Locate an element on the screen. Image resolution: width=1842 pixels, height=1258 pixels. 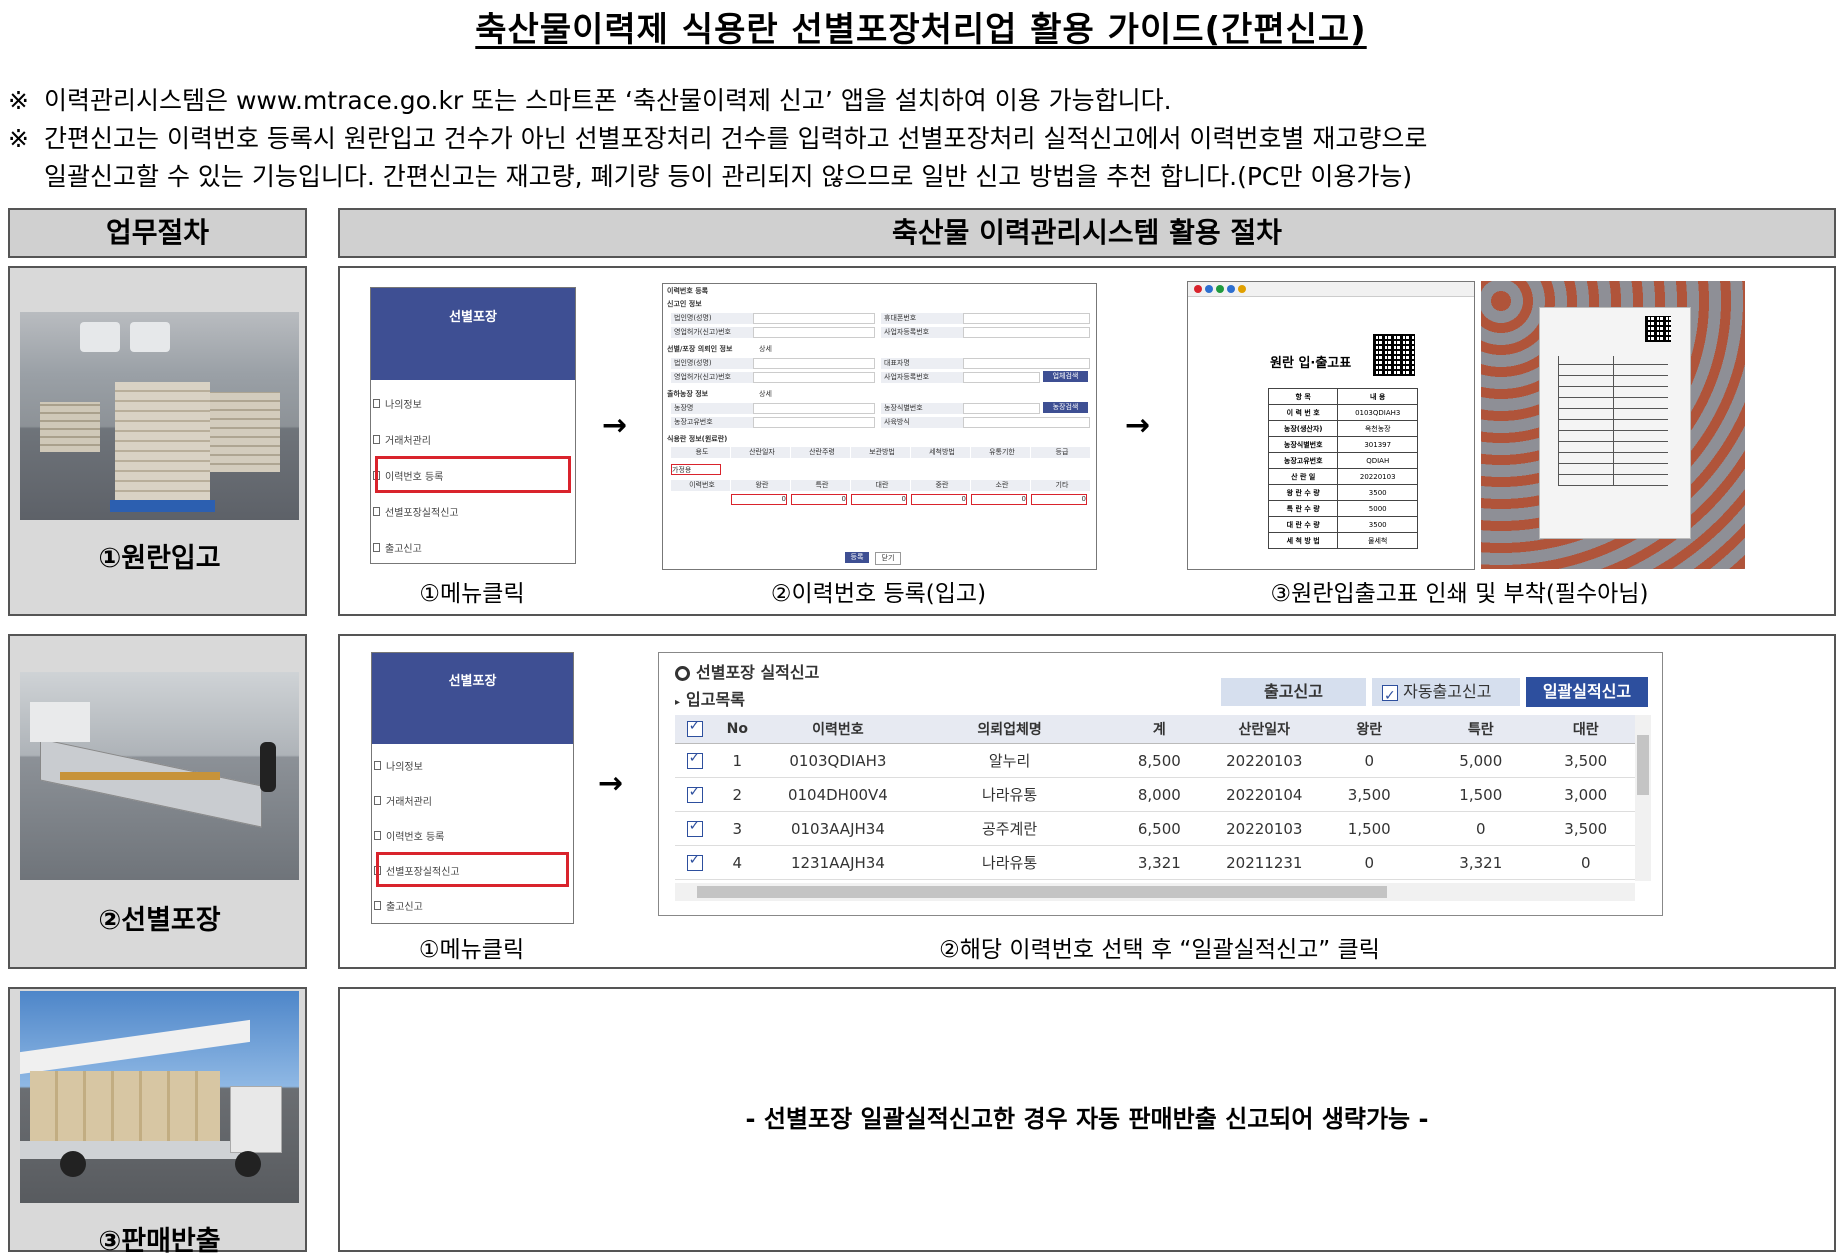
panel-title: 선별포장 실적신고 is located at coordinates (747, 671).